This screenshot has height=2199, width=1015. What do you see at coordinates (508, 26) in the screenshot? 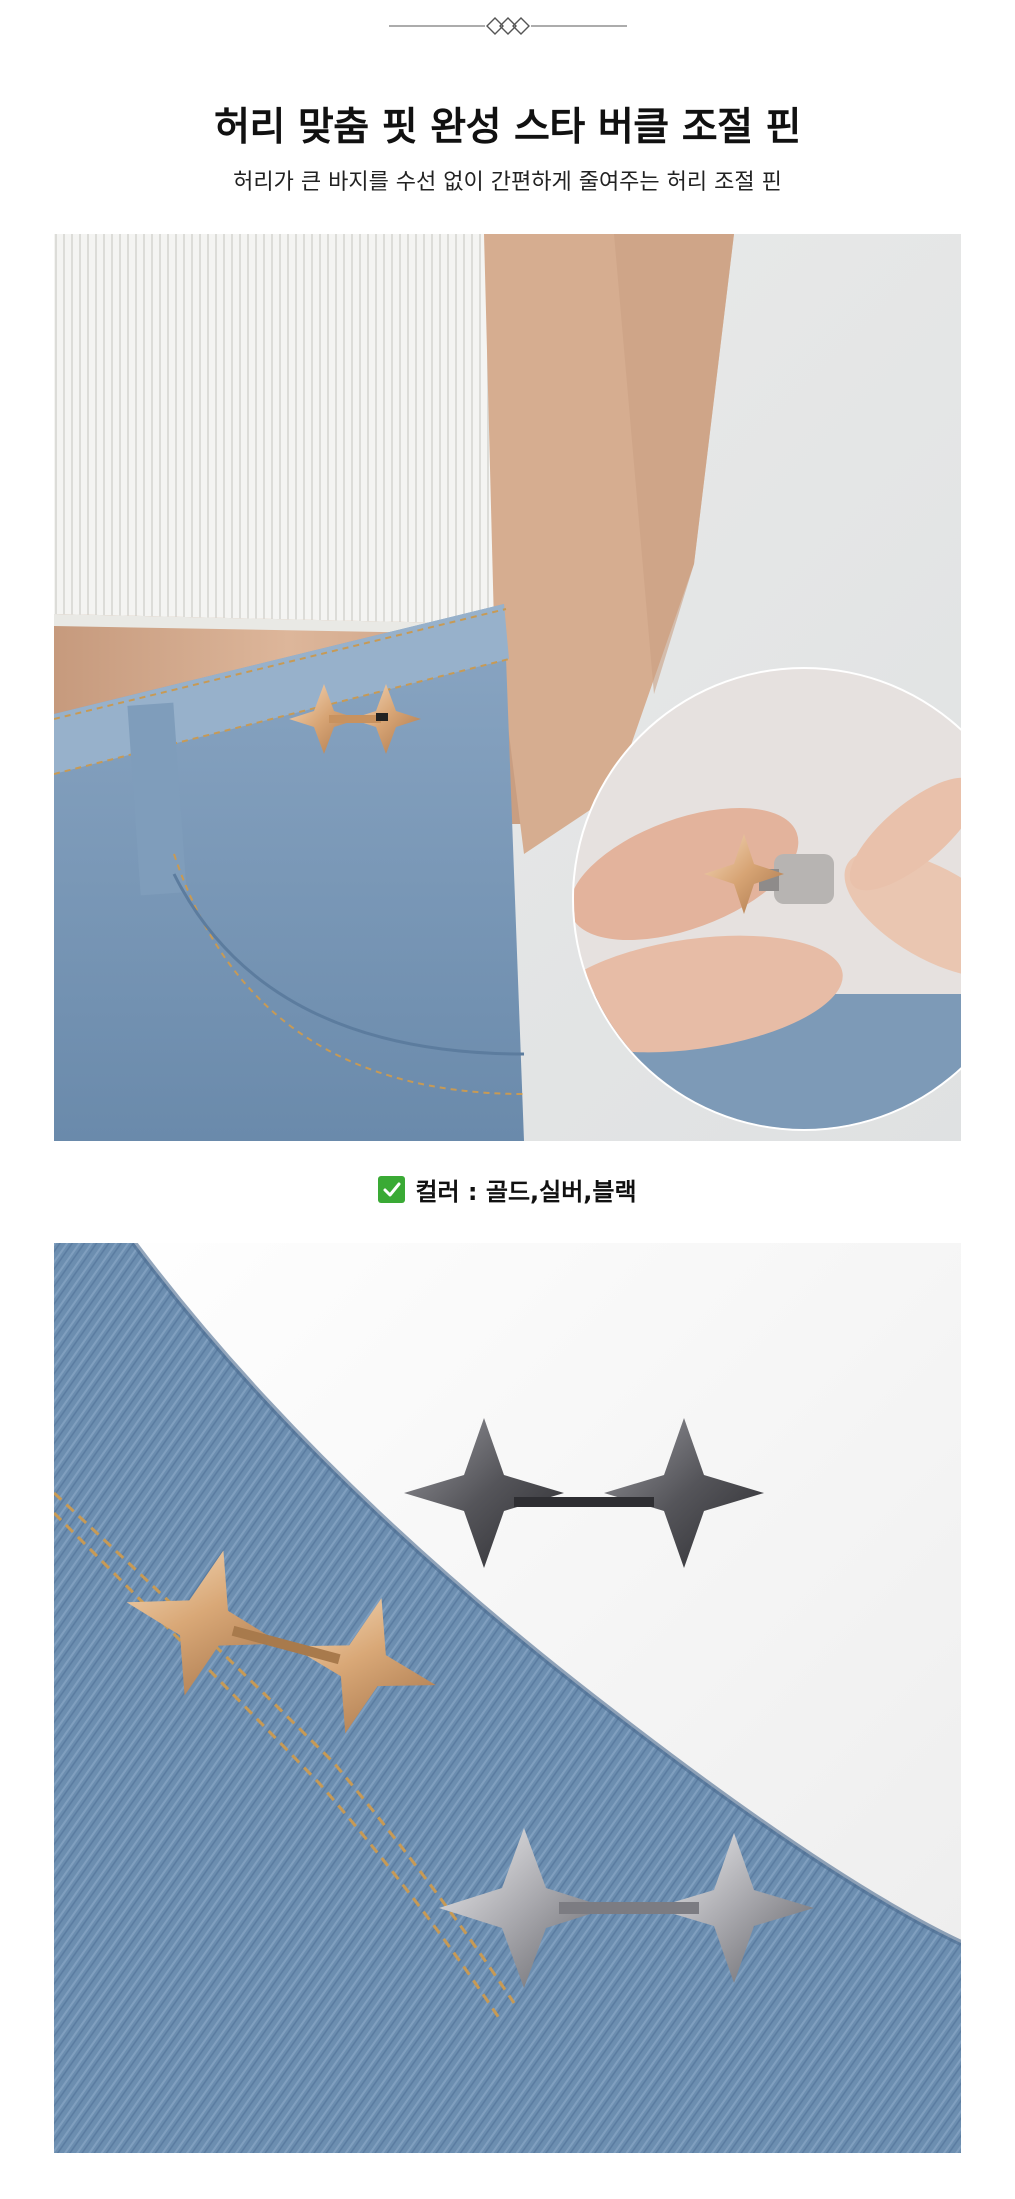
I see `diamond-divider-icon` at bounding box center [508, 26].